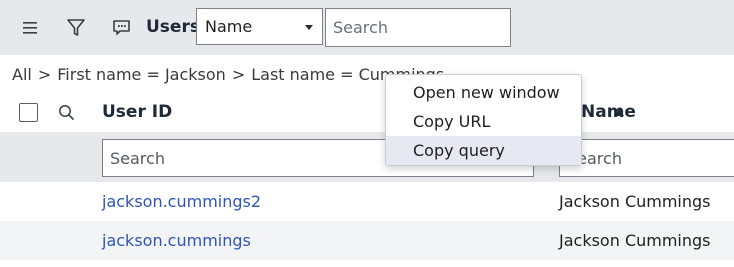  What do you see at coordinates (137, 112) in the screenshot?
I see `column-header-user-id: User ID` at bounding box center [137, 112].